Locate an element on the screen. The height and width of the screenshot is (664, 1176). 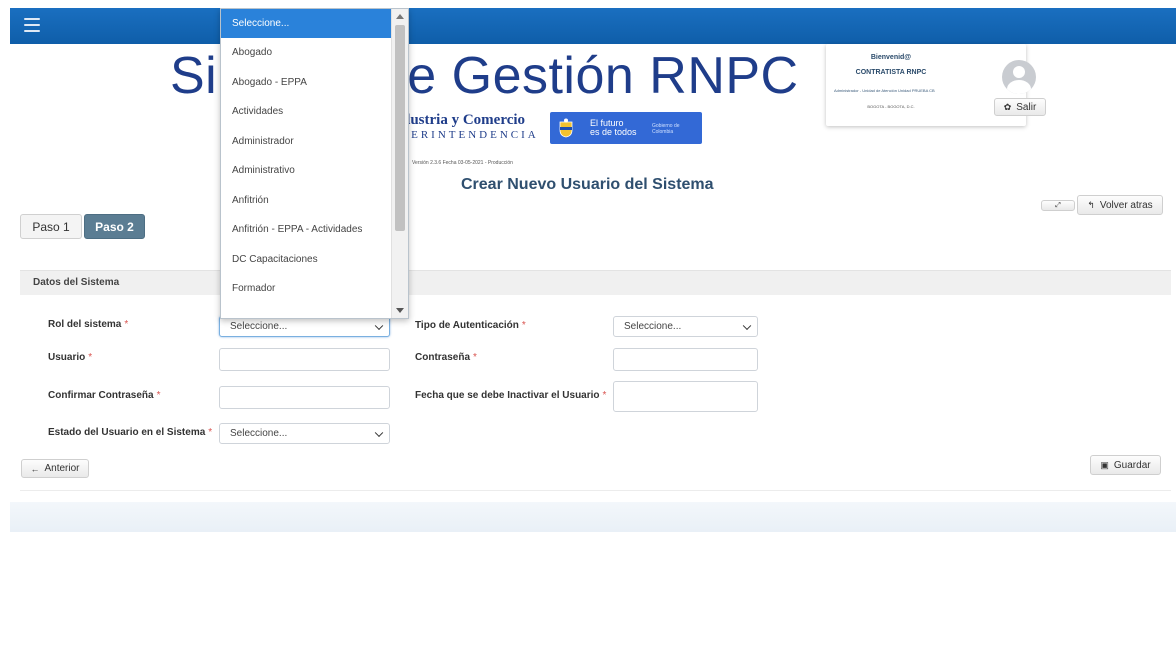
logout-button: ✿ Salir is located at coordinates (1020, 107).